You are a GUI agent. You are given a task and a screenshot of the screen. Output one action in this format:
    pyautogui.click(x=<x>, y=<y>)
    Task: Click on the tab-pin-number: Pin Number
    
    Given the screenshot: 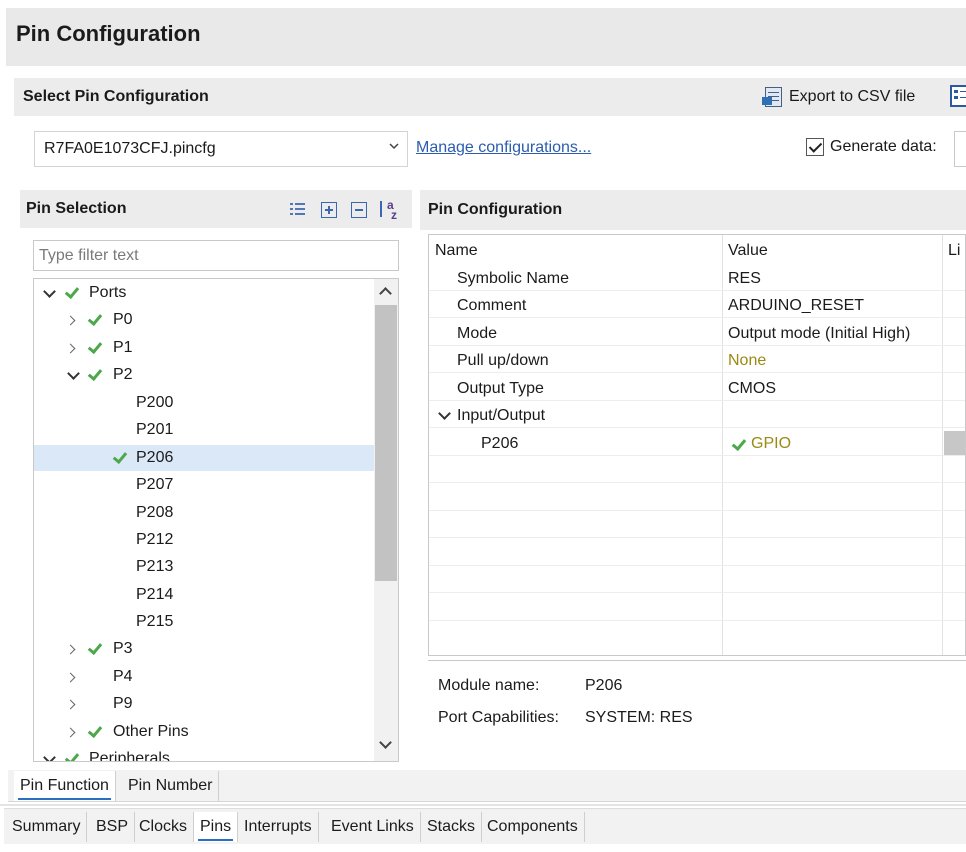 What is the action you would take?
    pyautogui.click(x=171, y=786)
    